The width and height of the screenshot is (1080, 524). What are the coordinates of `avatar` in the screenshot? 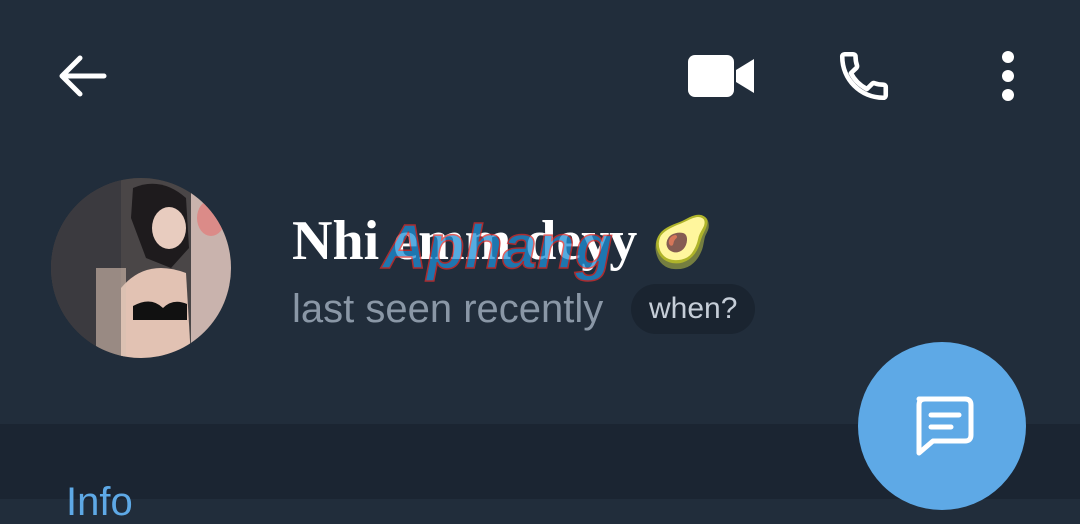 It's located at (141, 268).